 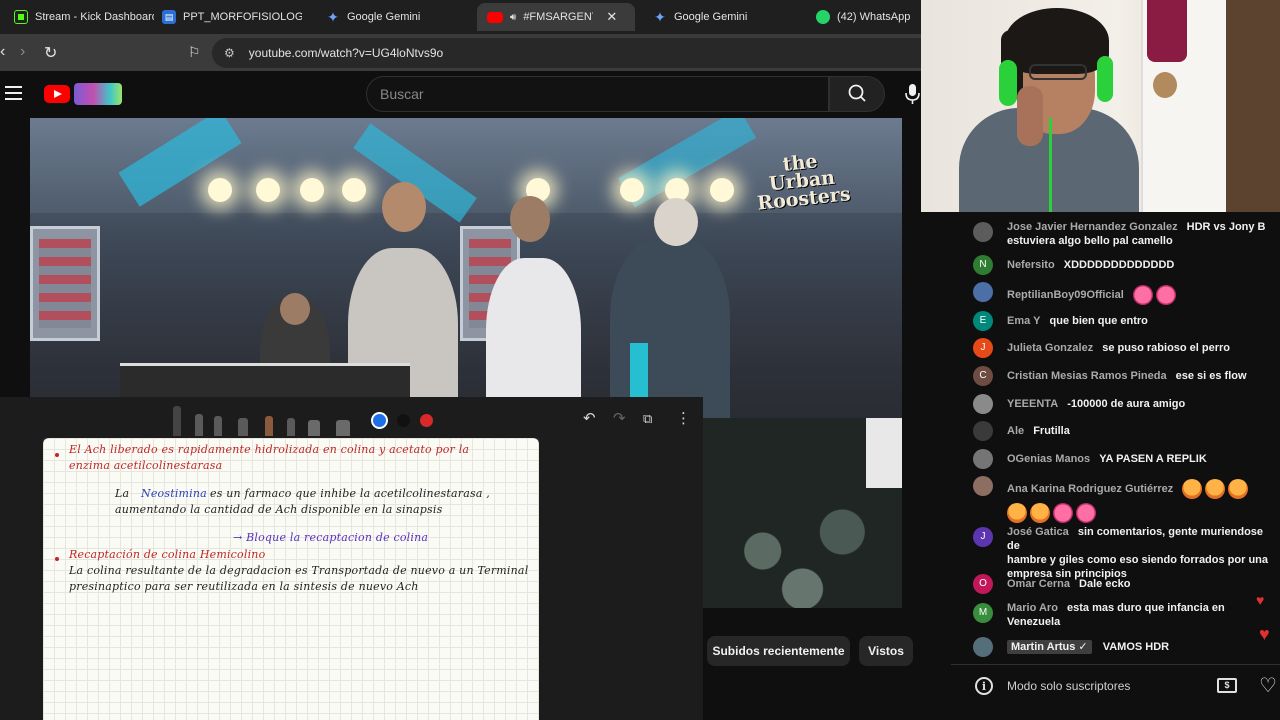 I want to click on chat-author: Jose Javier Hernandez Gonzalez, so click(x=1092, y=227).